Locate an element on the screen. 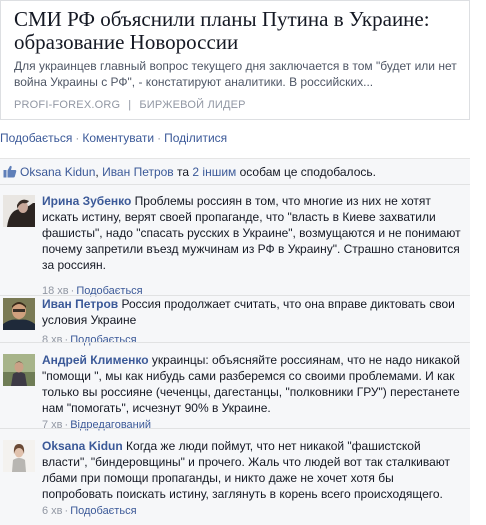 The height and width of the screenshot is (525, 486). comment-meta: 6 хв · Подобається is located at coordinates (89, 511).